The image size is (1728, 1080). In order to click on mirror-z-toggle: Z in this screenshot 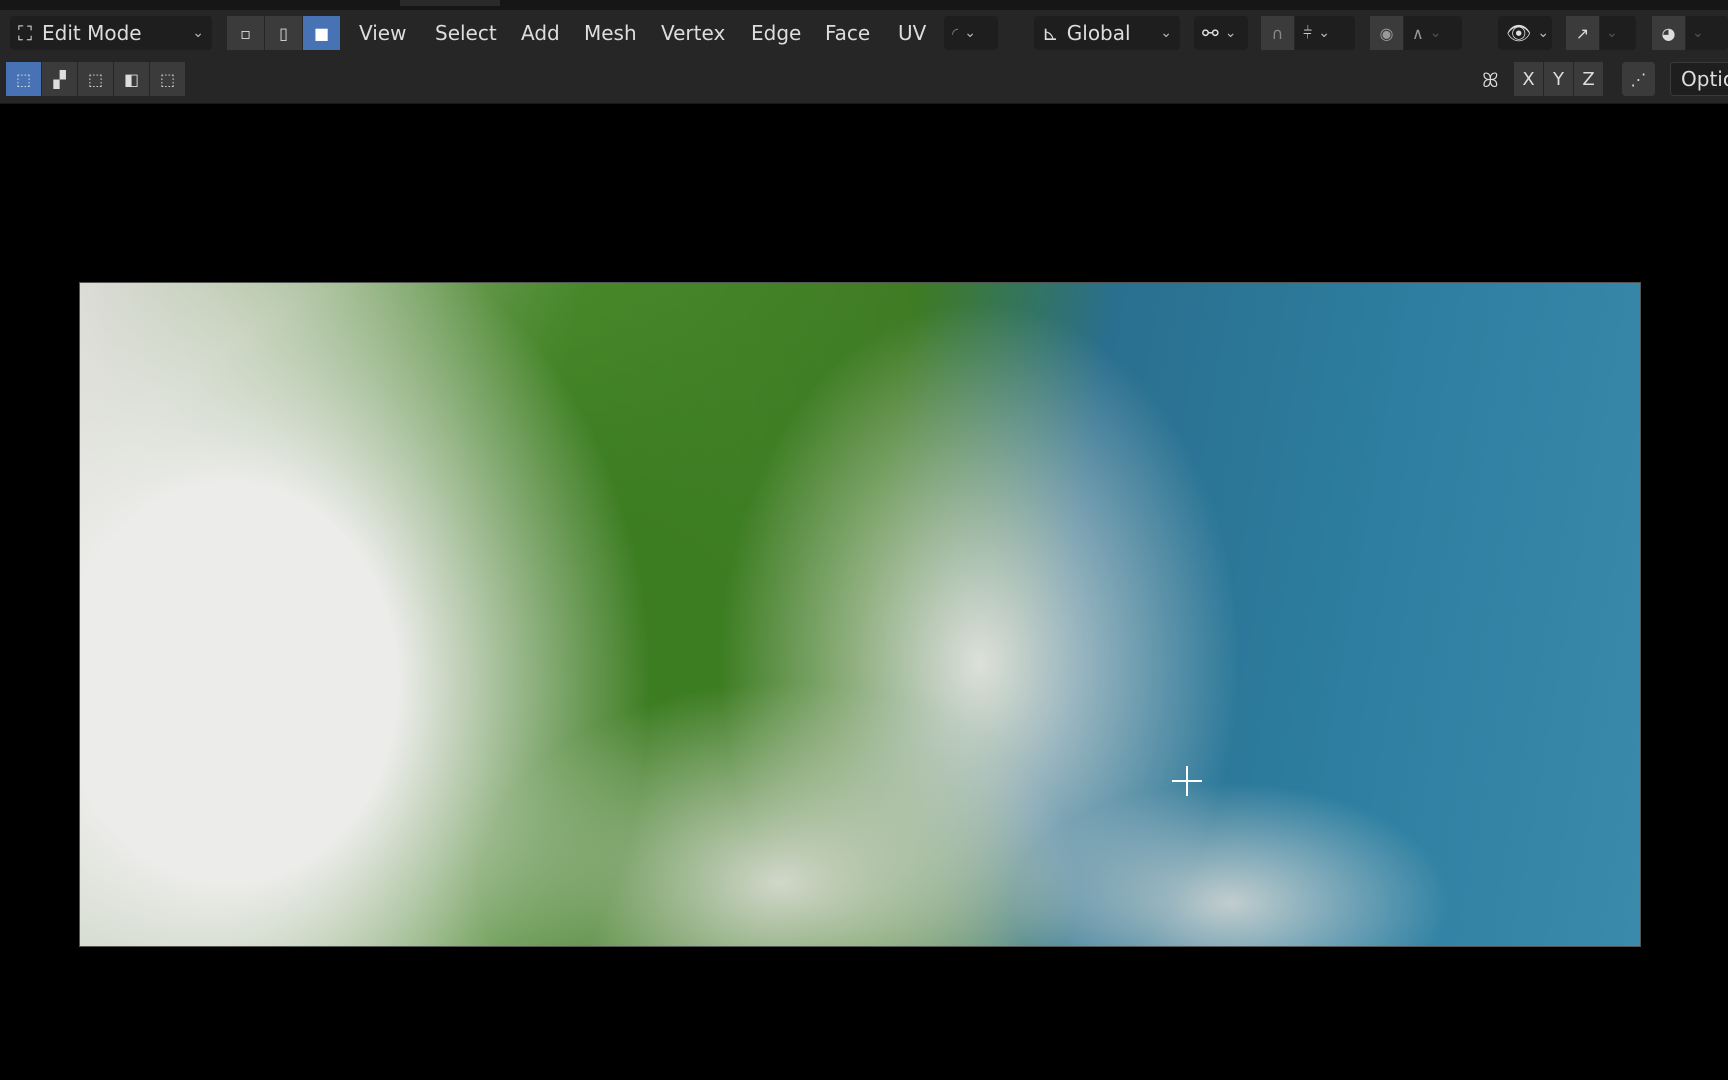, I will do `click(1589, 79)`.